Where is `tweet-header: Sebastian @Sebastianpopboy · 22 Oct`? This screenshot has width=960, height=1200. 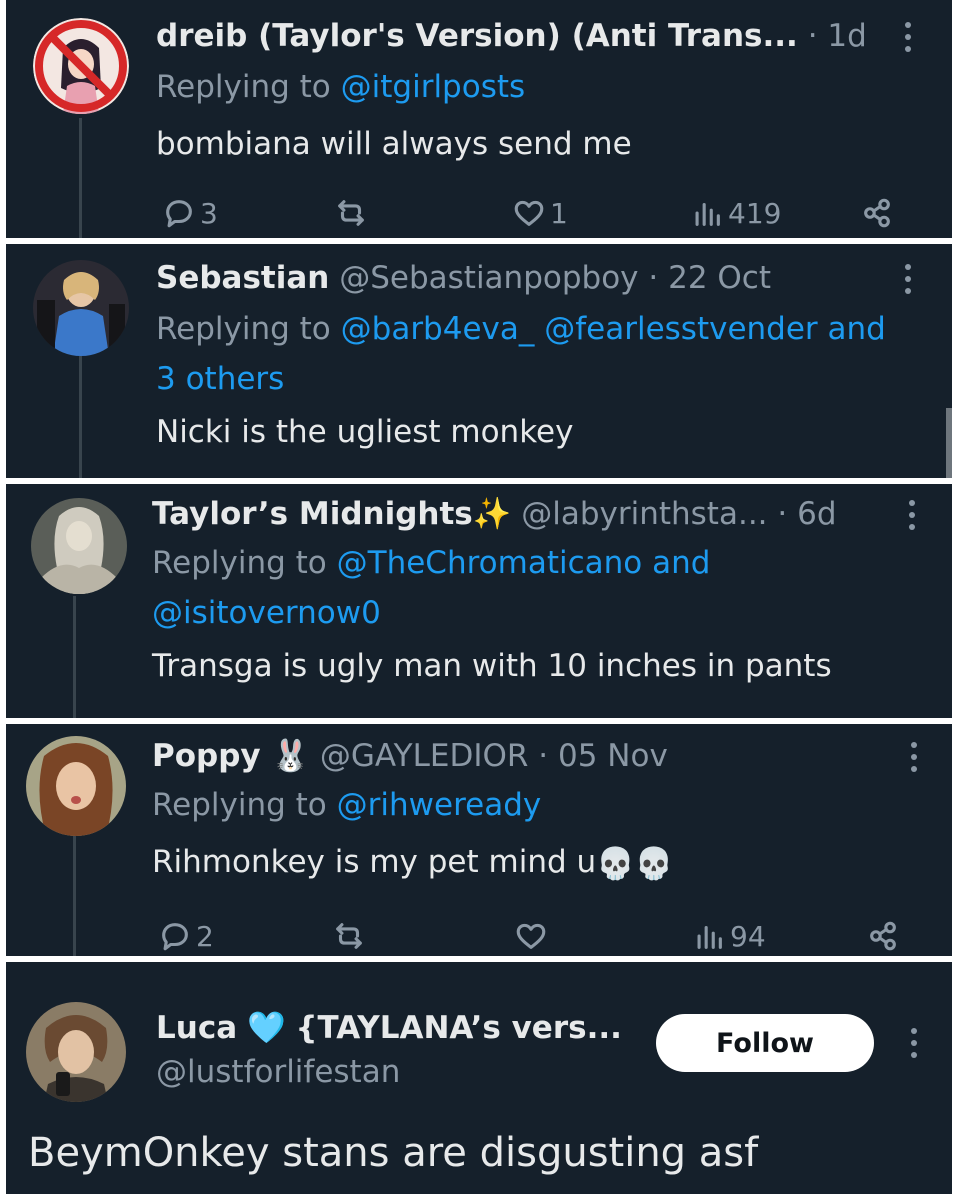
tweet-header: Sebastian @Sebastianpopboy · 22 Oct is located at coordinates (463, 278).